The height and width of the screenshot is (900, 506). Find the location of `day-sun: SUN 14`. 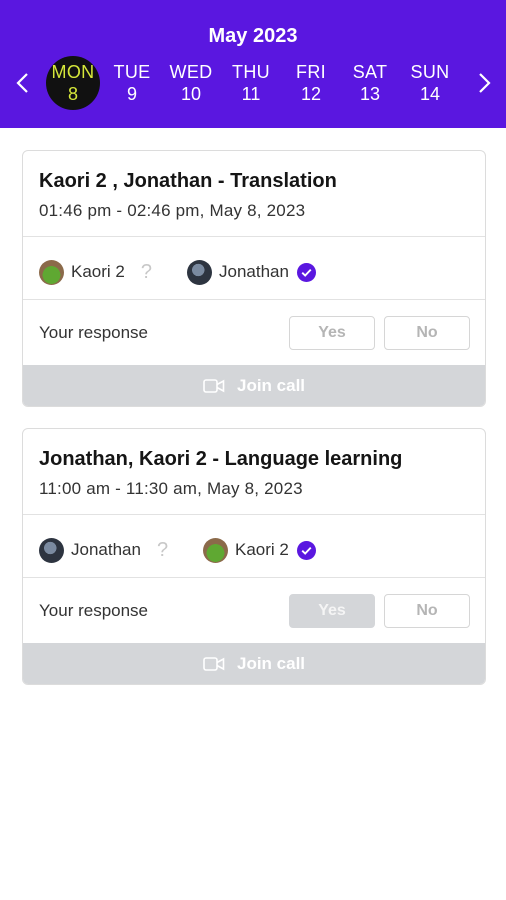

day-sun: SUN 14 is located at coordinates (430, 83).